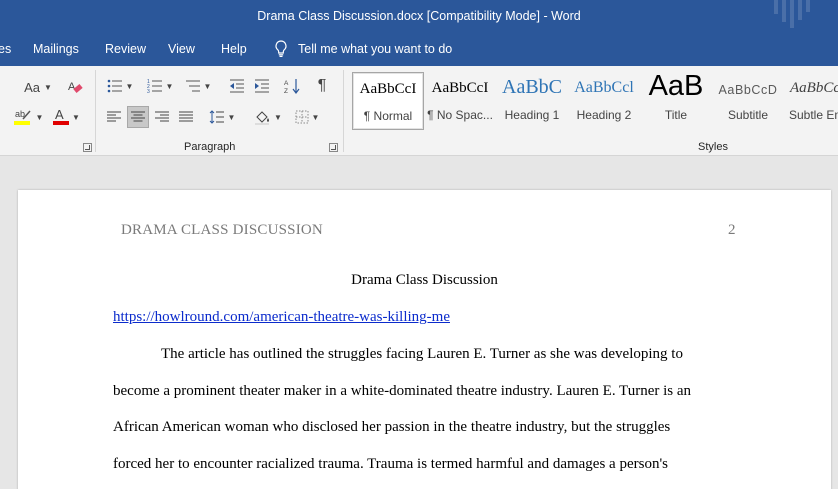 The width and height of the screenshot is (838, 489). I want to click on tell-me-box: Tell me what you want to do, so click(363, 48).